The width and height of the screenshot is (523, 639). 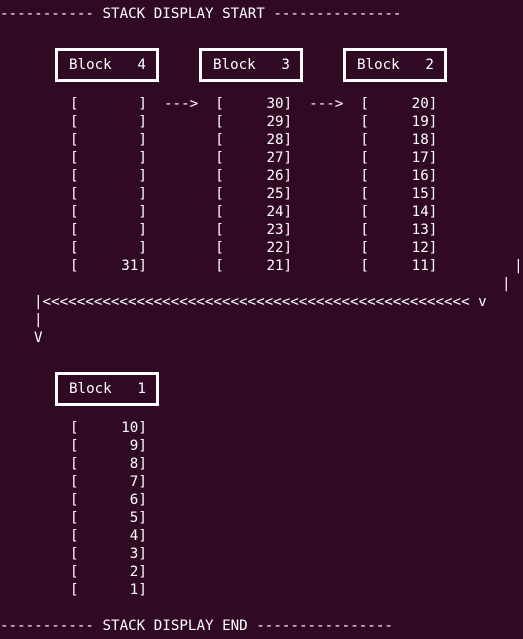 What do you see at coordinates (254, 194) in the screenshot?
I see `stack-row: [ ] [ 25] [ 15]` at bounding box center [254, 194].